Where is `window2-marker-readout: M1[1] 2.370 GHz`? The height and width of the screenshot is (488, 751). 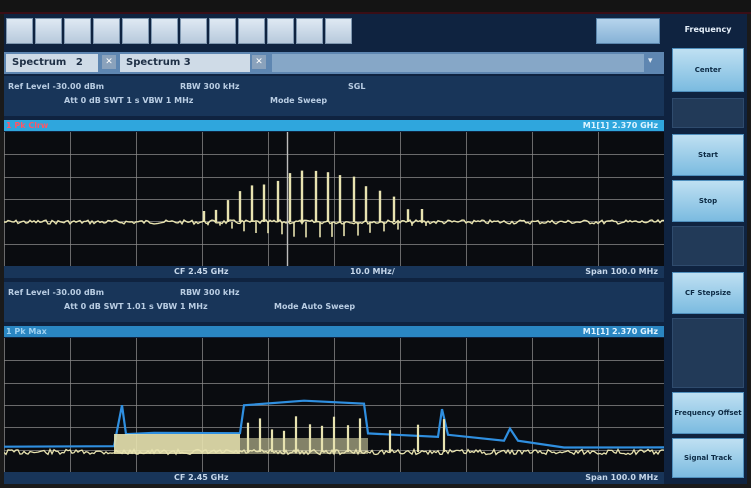 window2-marker-readout: M1[1] 2.370 GHz is located at coordinates (620, 331).